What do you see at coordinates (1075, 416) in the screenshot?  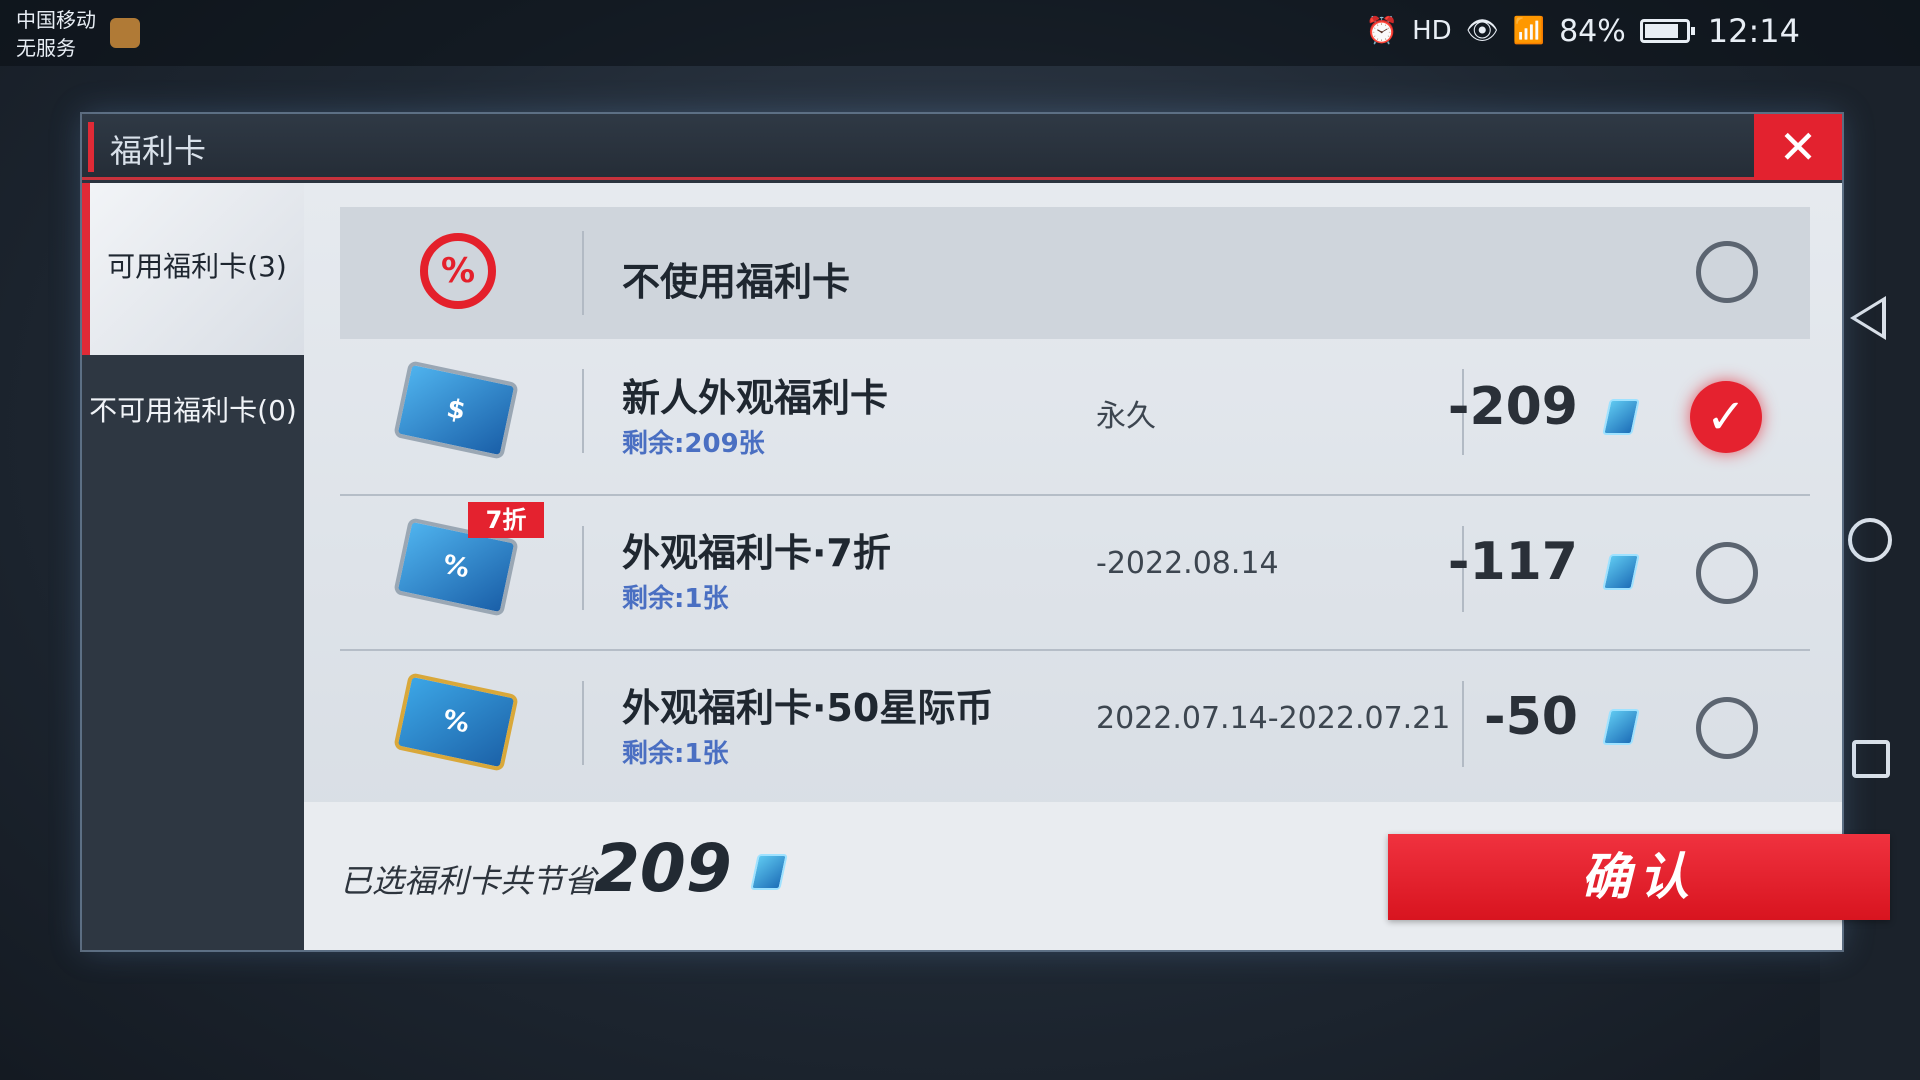 I see `card-row: $ 新人外观福利卡 剩余:209张 永久 -209` at bounding box center [1075, 416].